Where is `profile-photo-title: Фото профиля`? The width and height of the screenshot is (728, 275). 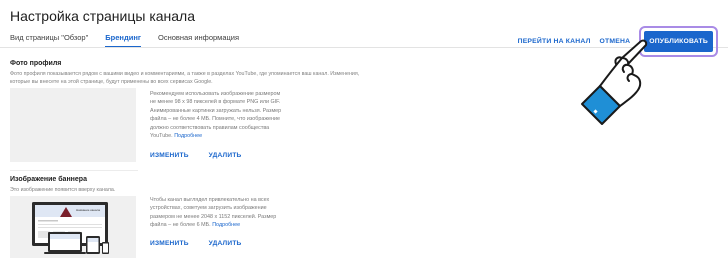 profile-photo-title: Фото профиля is located at coordinates (36, 63).